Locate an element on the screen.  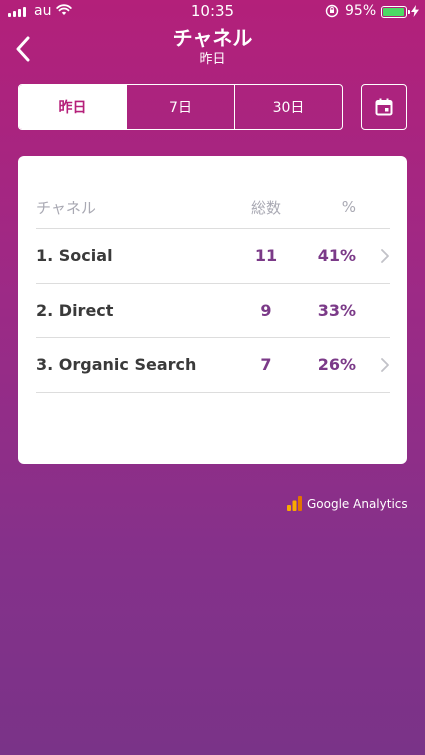
row-channel-name: 2. Direct is located at coordinates (75, 310).